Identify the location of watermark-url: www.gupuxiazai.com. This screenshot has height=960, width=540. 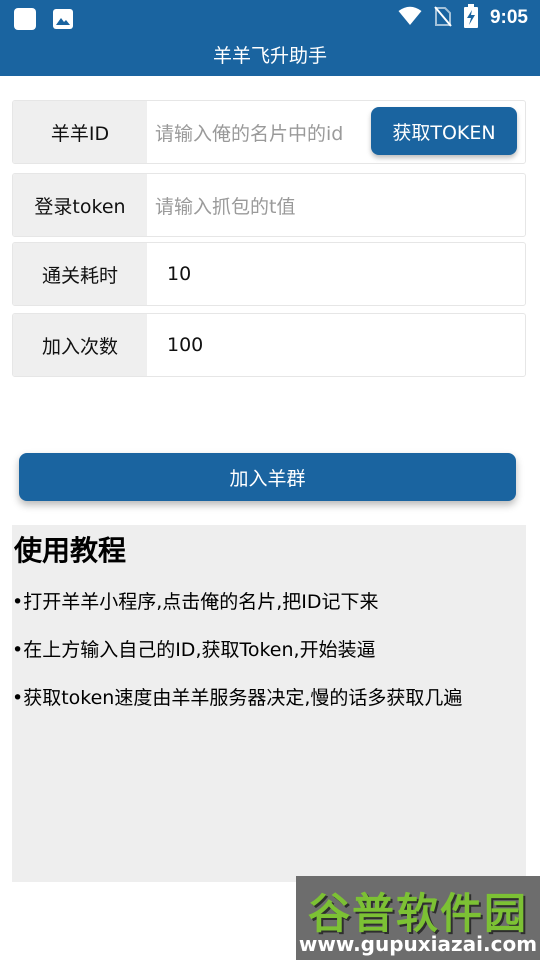
(418, 944).